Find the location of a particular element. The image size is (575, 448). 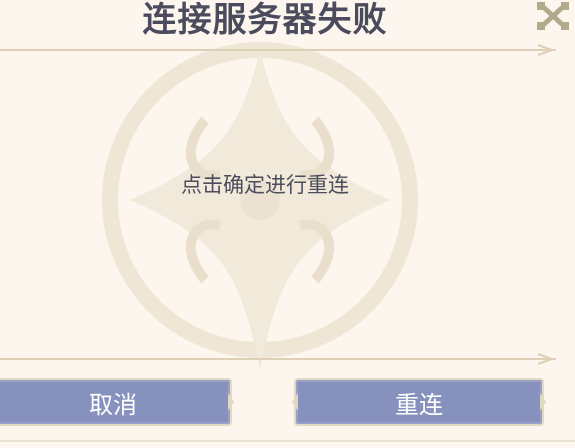

dialog-message: 点击确定进行重连 is located at coordinates (265, 185).